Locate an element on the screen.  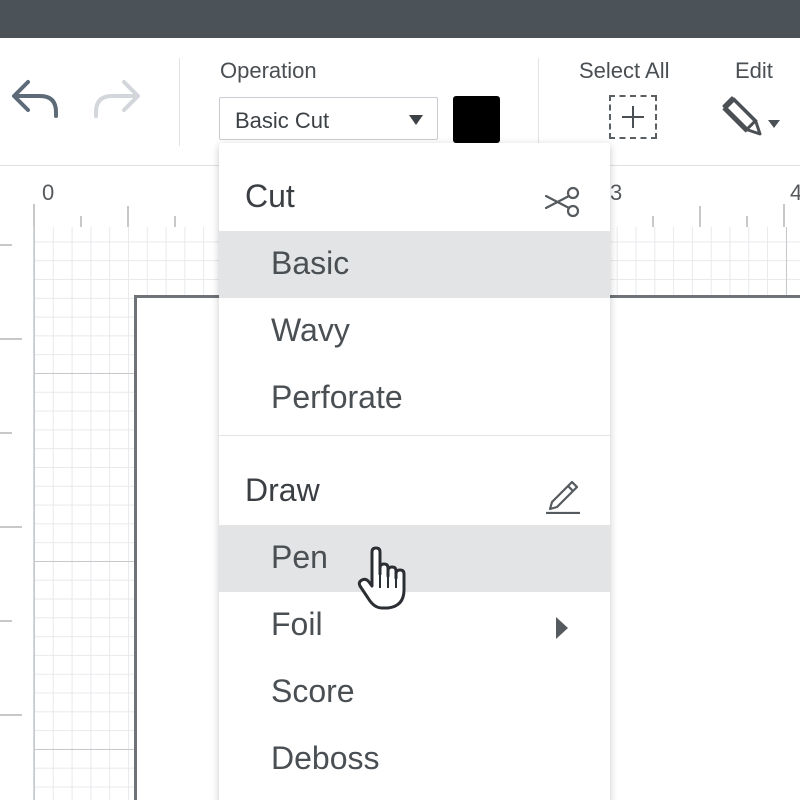
select-all-label: Select All is located at coordinates (624, 70).